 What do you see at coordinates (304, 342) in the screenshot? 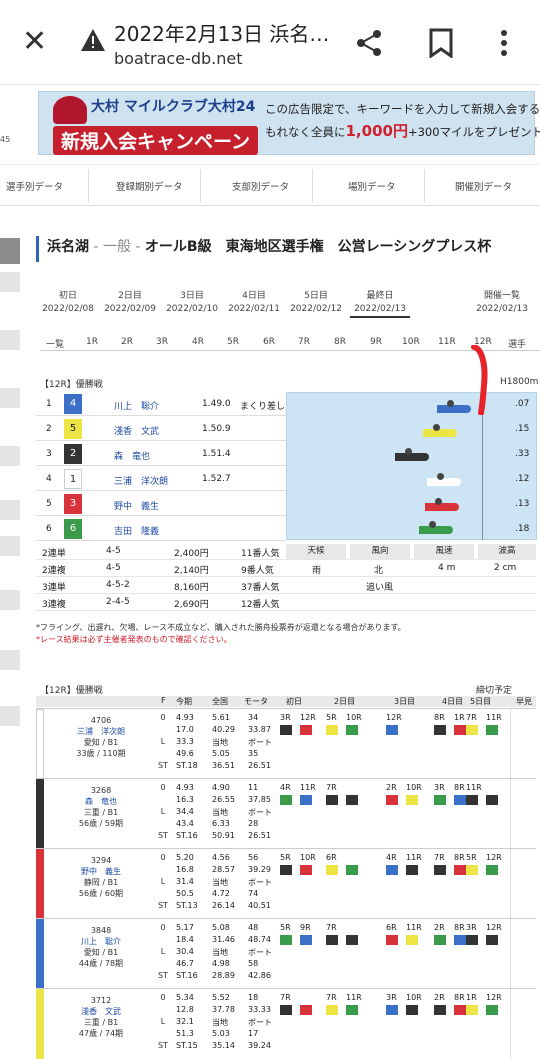
I see `tab-race-7: 7R` at bounding box center [304, 342].